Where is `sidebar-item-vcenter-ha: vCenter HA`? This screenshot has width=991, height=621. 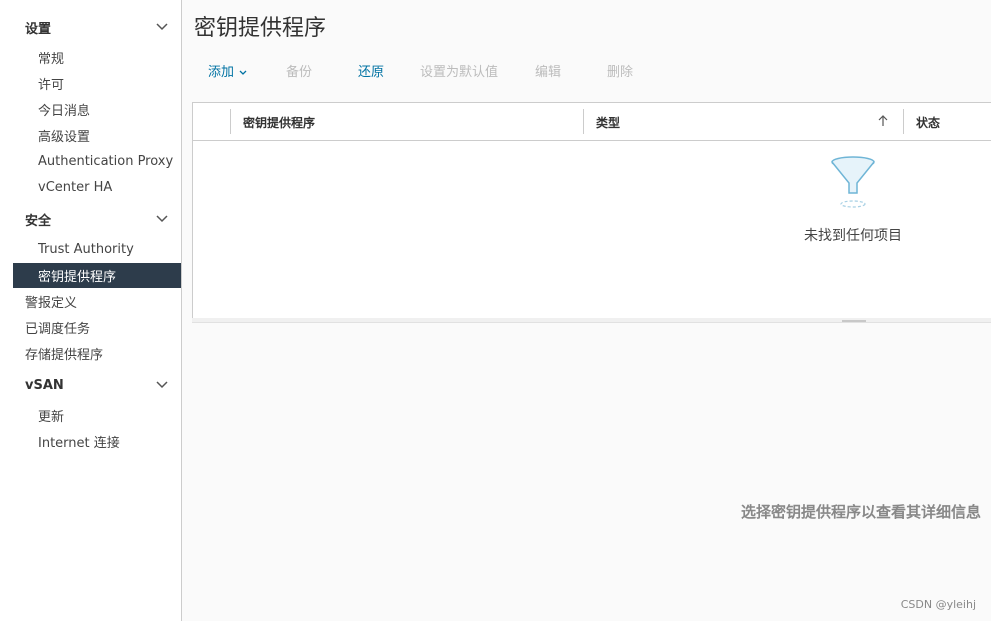
sidebar-item-vcenter-ha: vCenter HA is located at coordinates (97, 187).